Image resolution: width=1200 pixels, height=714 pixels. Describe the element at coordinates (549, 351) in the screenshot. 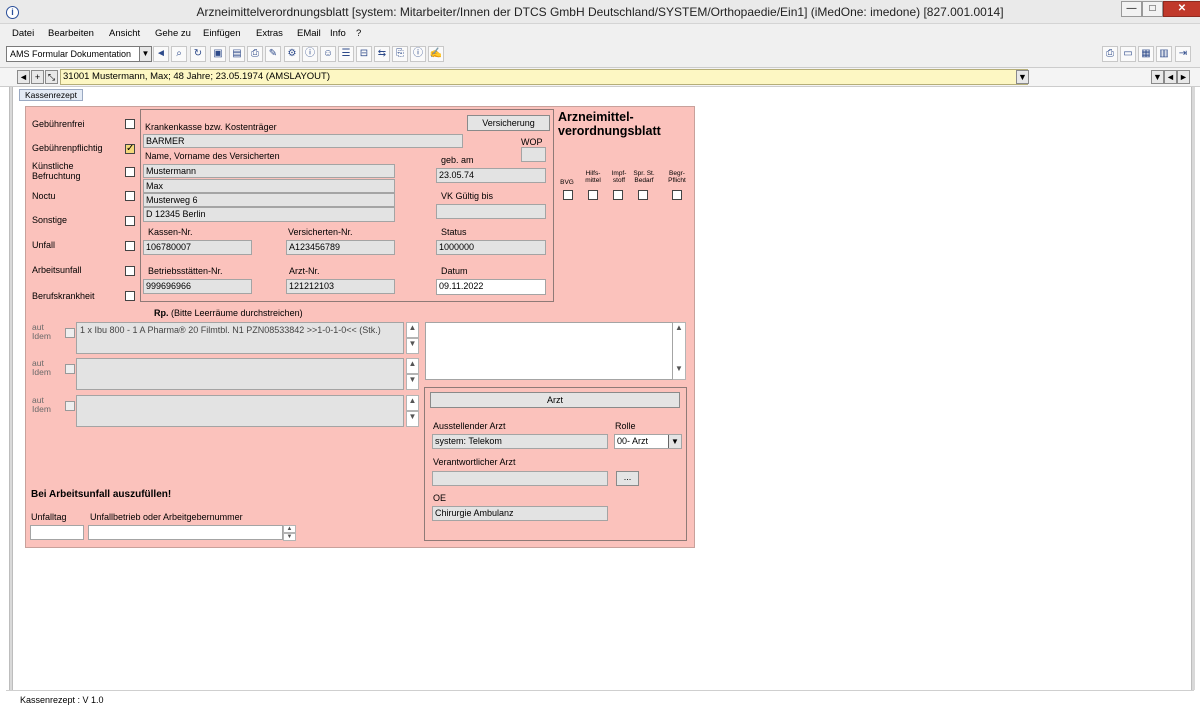

I see `notes-textarea` at that location.